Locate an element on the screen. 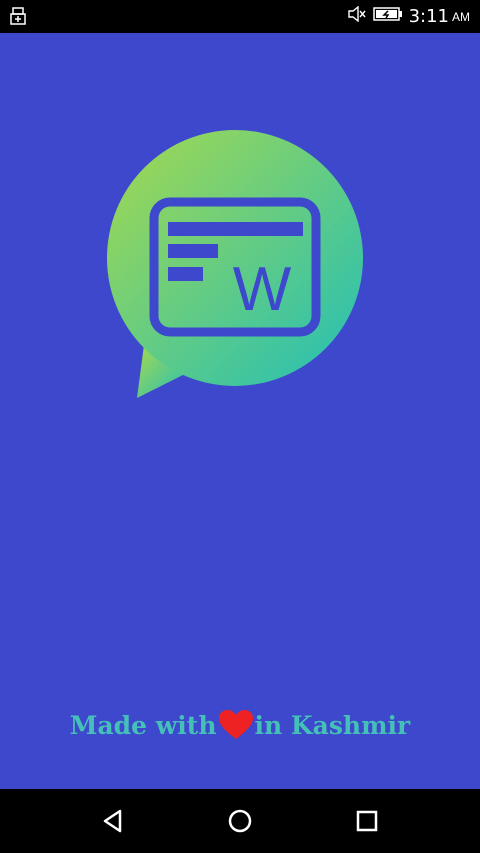  battery-charging-icon is located at coordinates (387, 16).